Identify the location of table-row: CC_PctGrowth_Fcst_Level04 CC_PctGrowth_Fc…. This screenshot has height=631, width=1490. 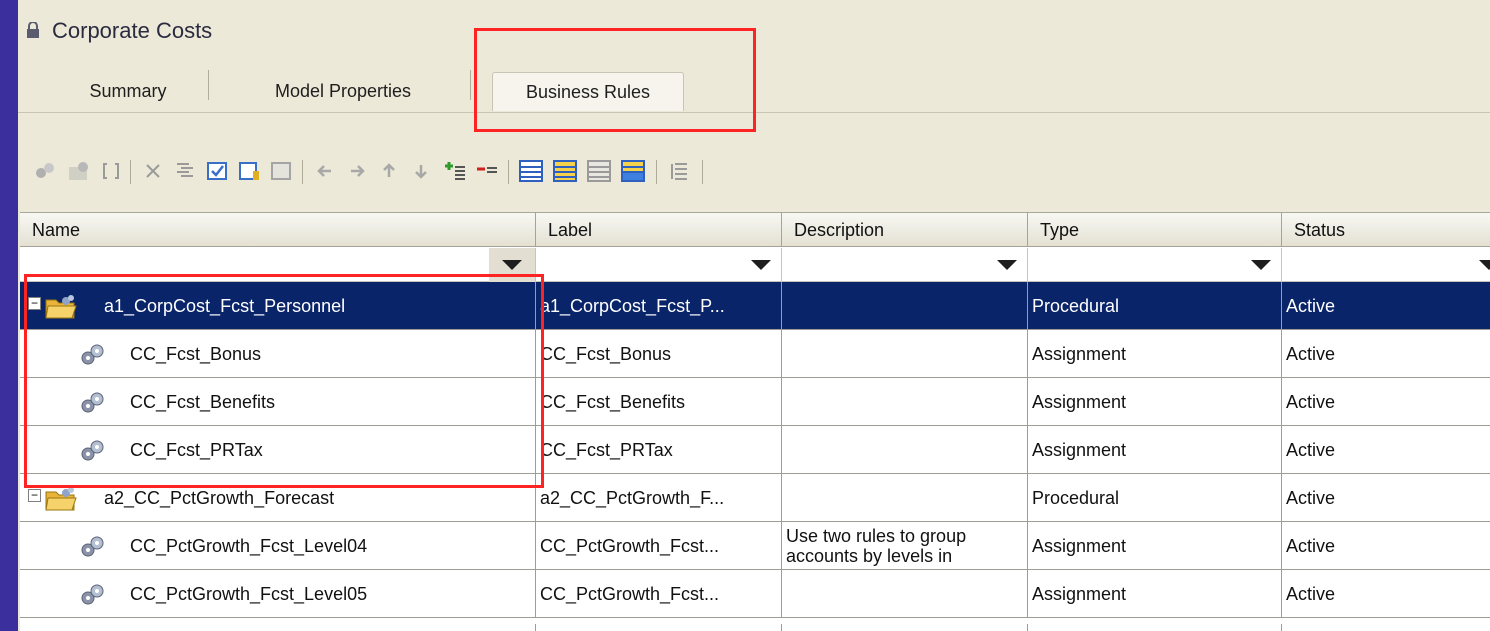
(755, 546).